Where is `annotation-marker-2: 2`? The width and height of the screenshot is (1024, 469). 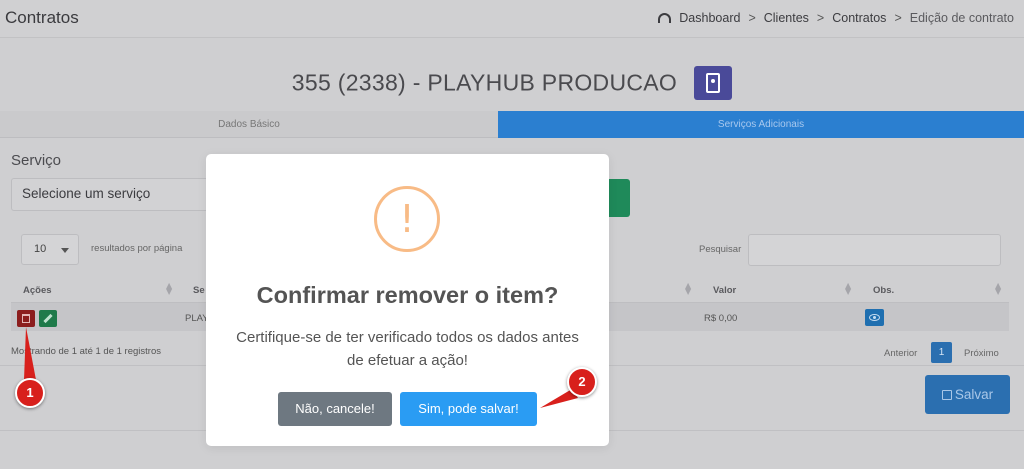
annotation-marker-2: 2 is located at coordinates (582, 382).